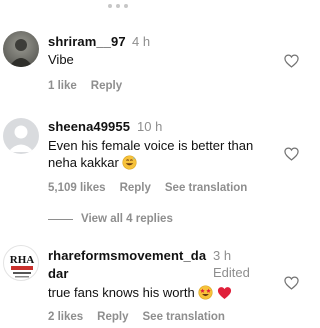 This screenshot has width=320, height=328. Describe the element at coordinates (151, 145) in the screenshot. I see `comment-text-line: Even his female voice is better than` at that location.